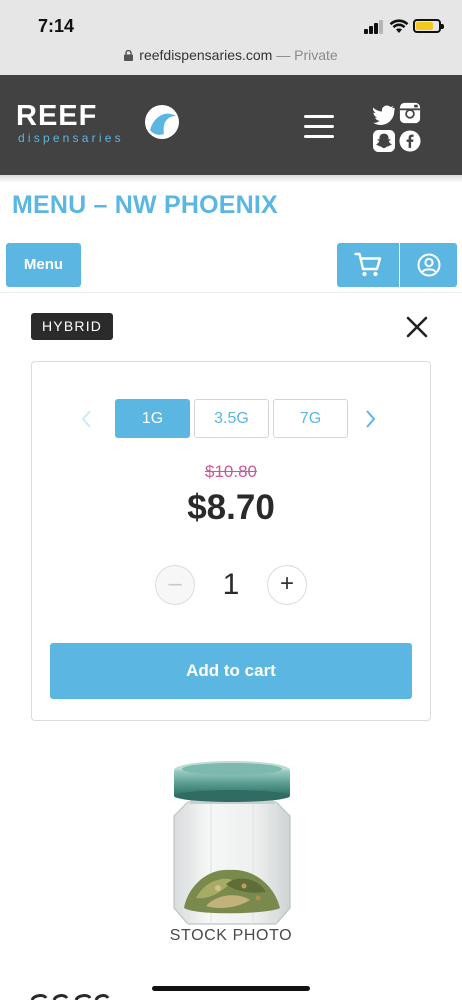 The width and height of the screenshot is (462, 1000). What do you see at coordinates (231, 988) in the screenshot?
I see `home-indicator` at bounding box center [231, 988].